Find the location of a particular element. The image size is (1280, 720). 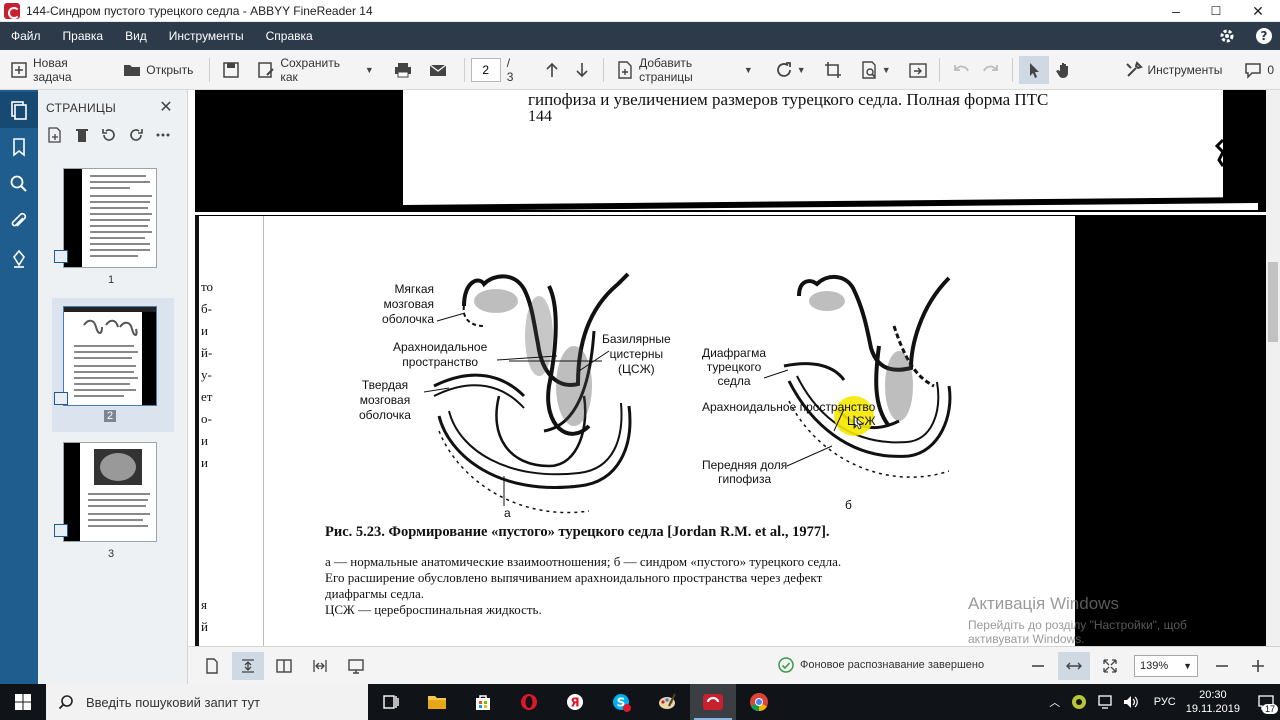

page-thumbnail-2: 2 is located at coordinates (113, 365).